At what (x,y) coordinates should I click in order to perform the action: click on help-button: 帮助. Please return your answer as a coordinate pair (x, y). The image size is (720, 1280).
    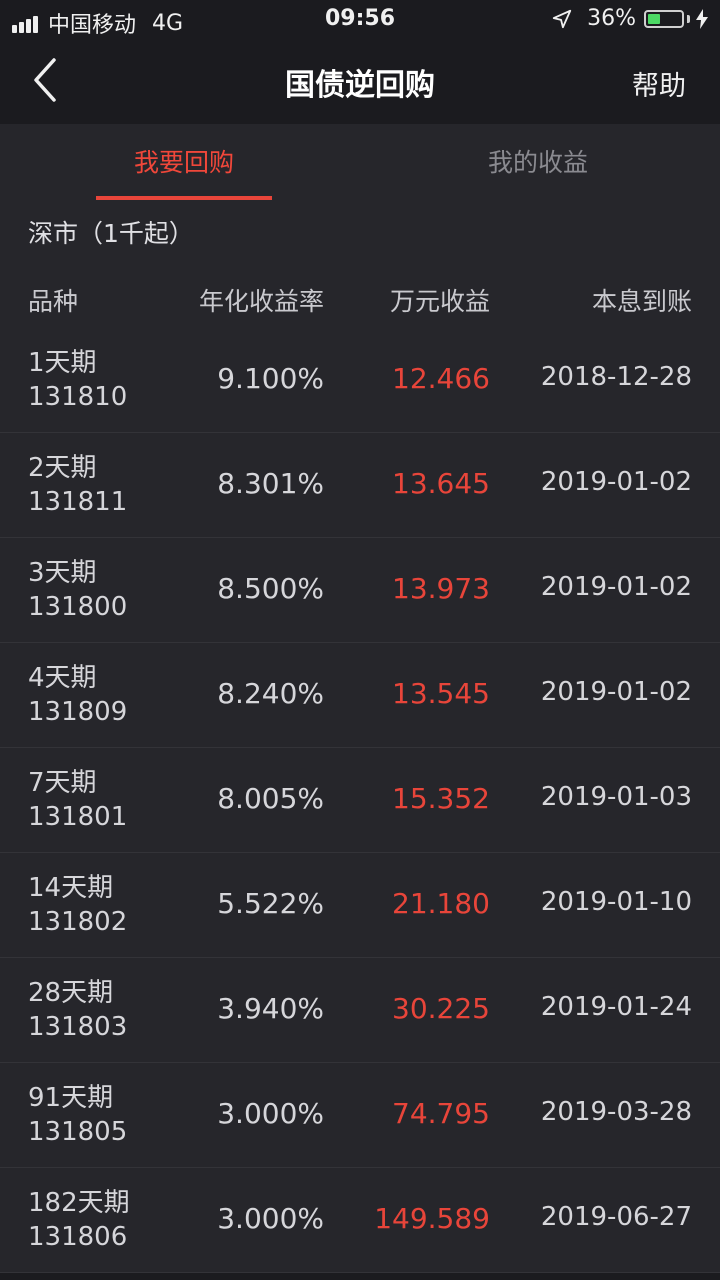
    Looking at the image, I should click on (659, 83).